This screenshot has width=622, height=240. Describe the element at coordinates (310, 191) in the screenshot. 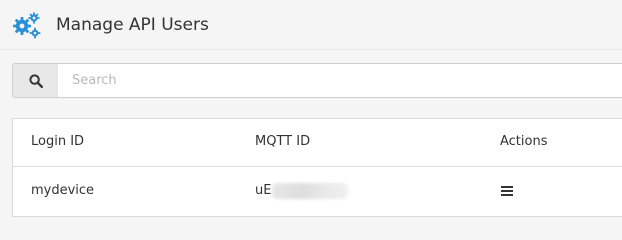

I see `redacted-mqtt-id` at that location.